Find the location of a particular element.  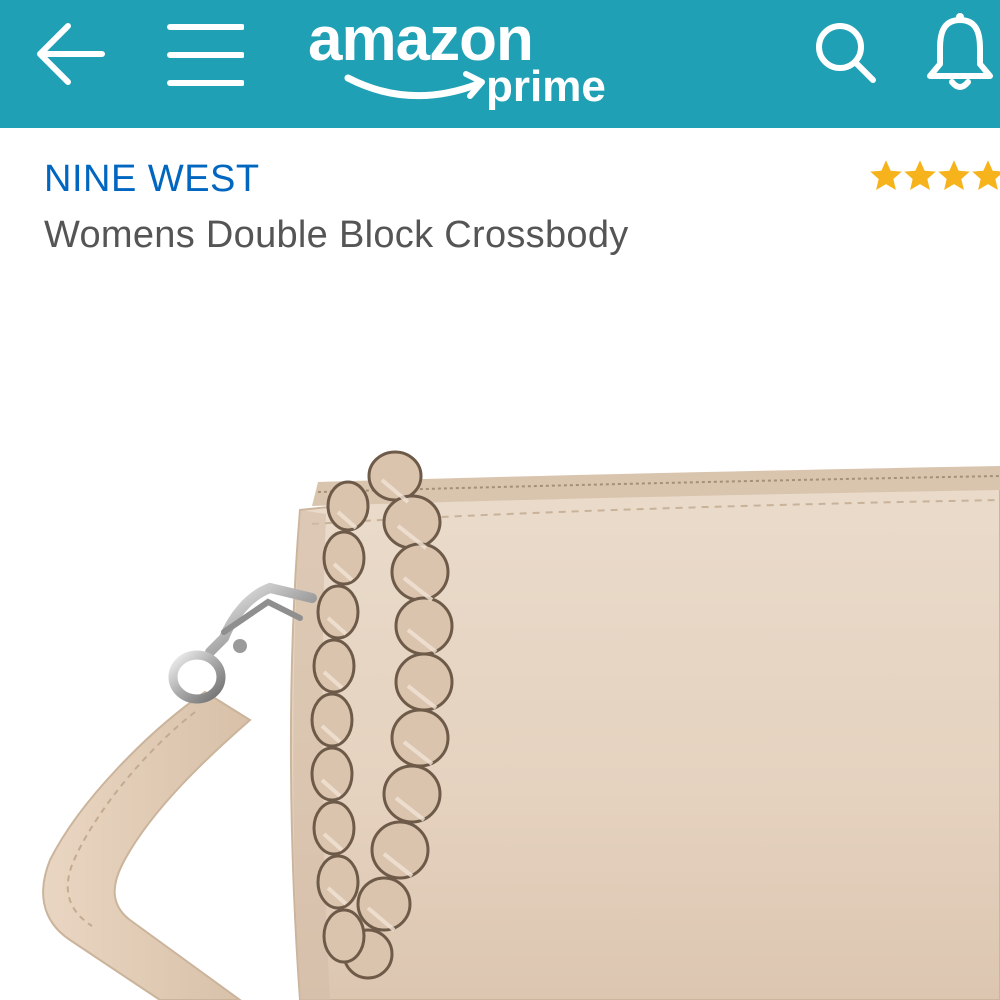

logo-prime-text: prime is located at coordinates (546, 86).